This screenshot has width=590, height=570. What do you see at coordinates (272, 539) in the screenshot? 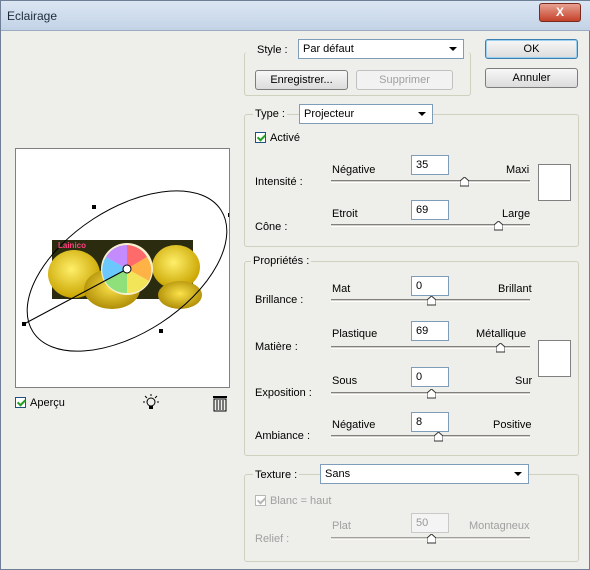
I see `relief-label: Relief :` at bounding box center [272, 539].